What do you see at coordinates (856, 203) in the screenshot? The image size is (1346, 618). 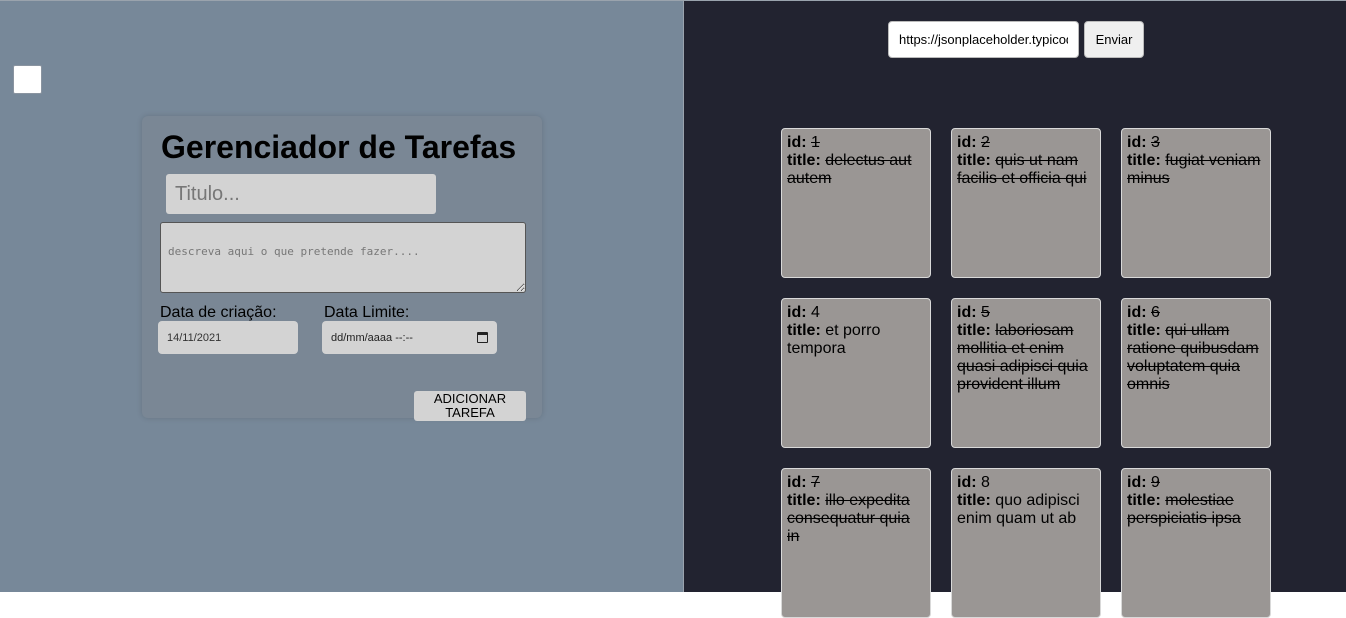 I see `todo-card: id: 1 title: delectus aut autem` at bounding box center [856, 203].